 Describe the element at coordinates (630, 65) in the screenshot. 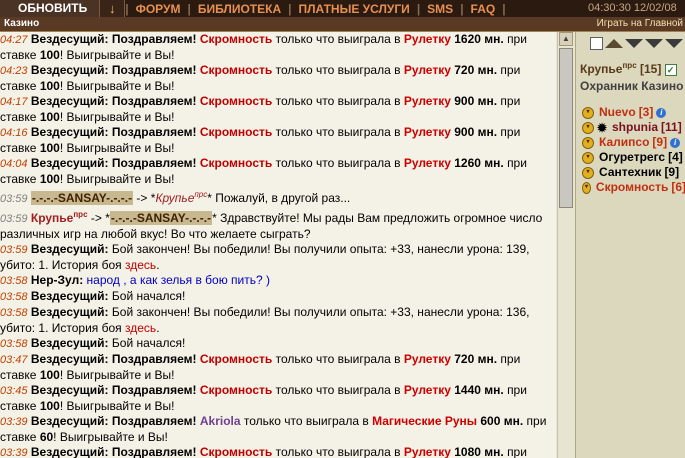

I see `location-header: Крупьепрс [15] ✓` at that location.